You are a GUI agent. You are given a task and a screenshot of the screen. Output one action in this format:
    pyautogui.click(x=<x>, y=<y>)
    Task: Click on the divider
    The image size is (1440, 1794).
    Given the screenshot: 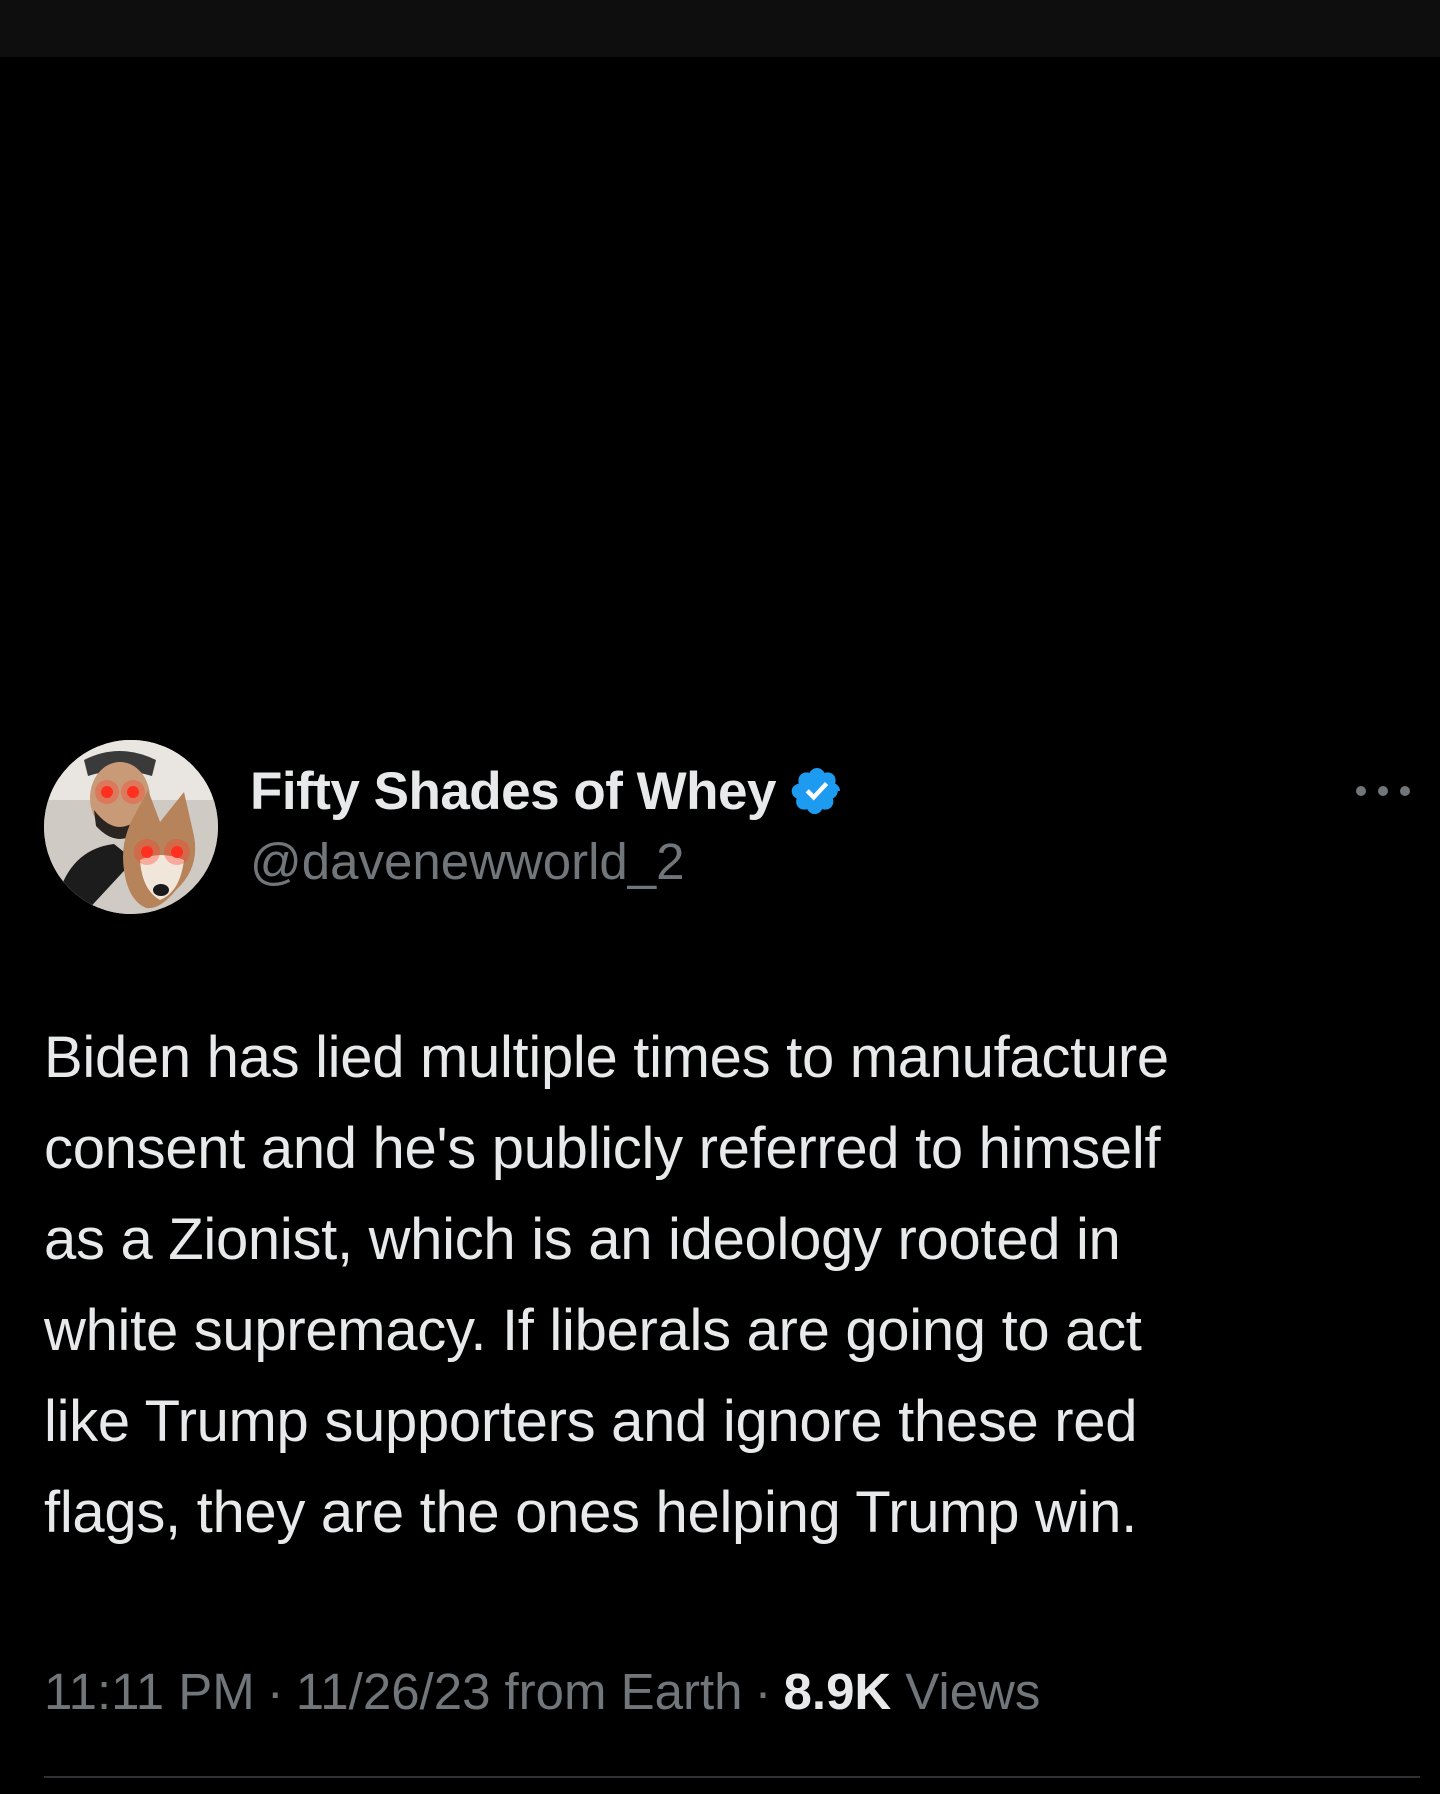 What is the action you would take?
    pyautogui.click(x=732, y=1777)
    